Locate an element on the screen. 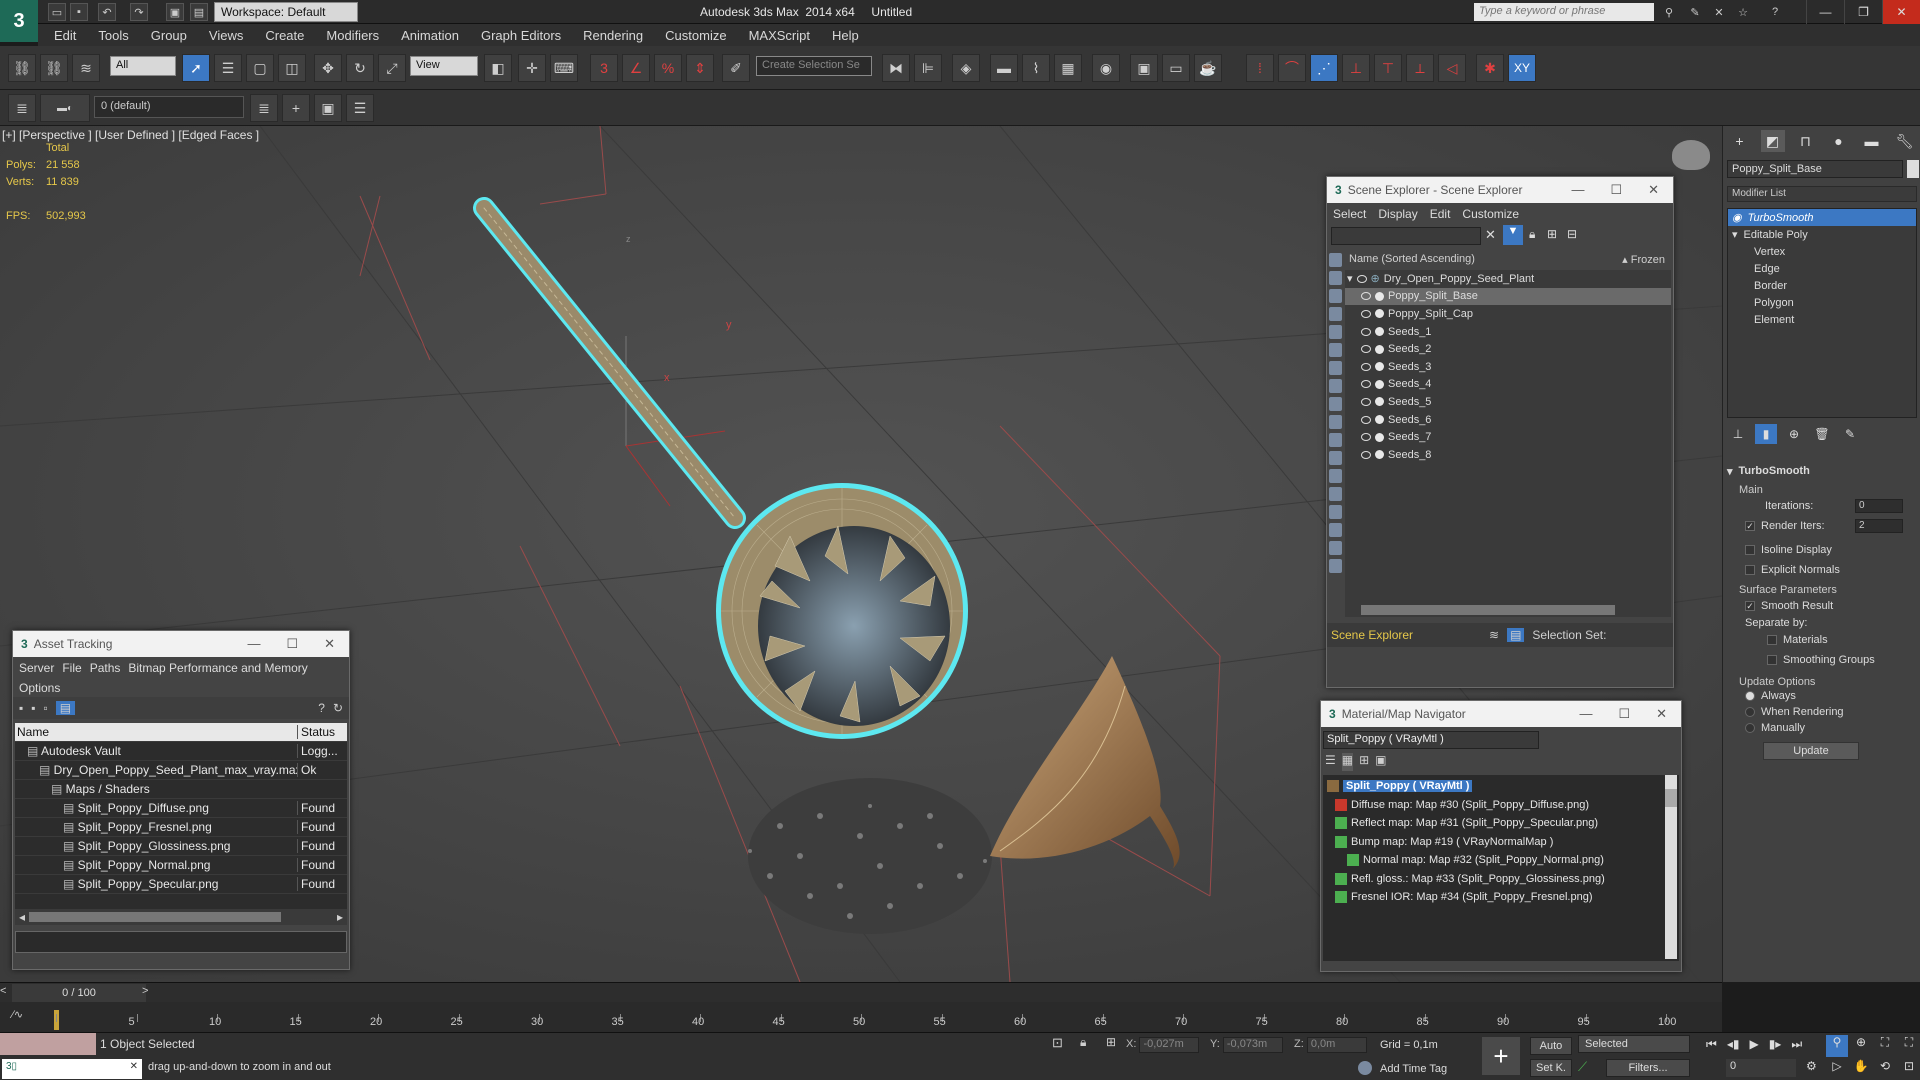 The width and height of the screenshot is (1920, 1080). update-button: Update is located at coordinates (1811, 751).